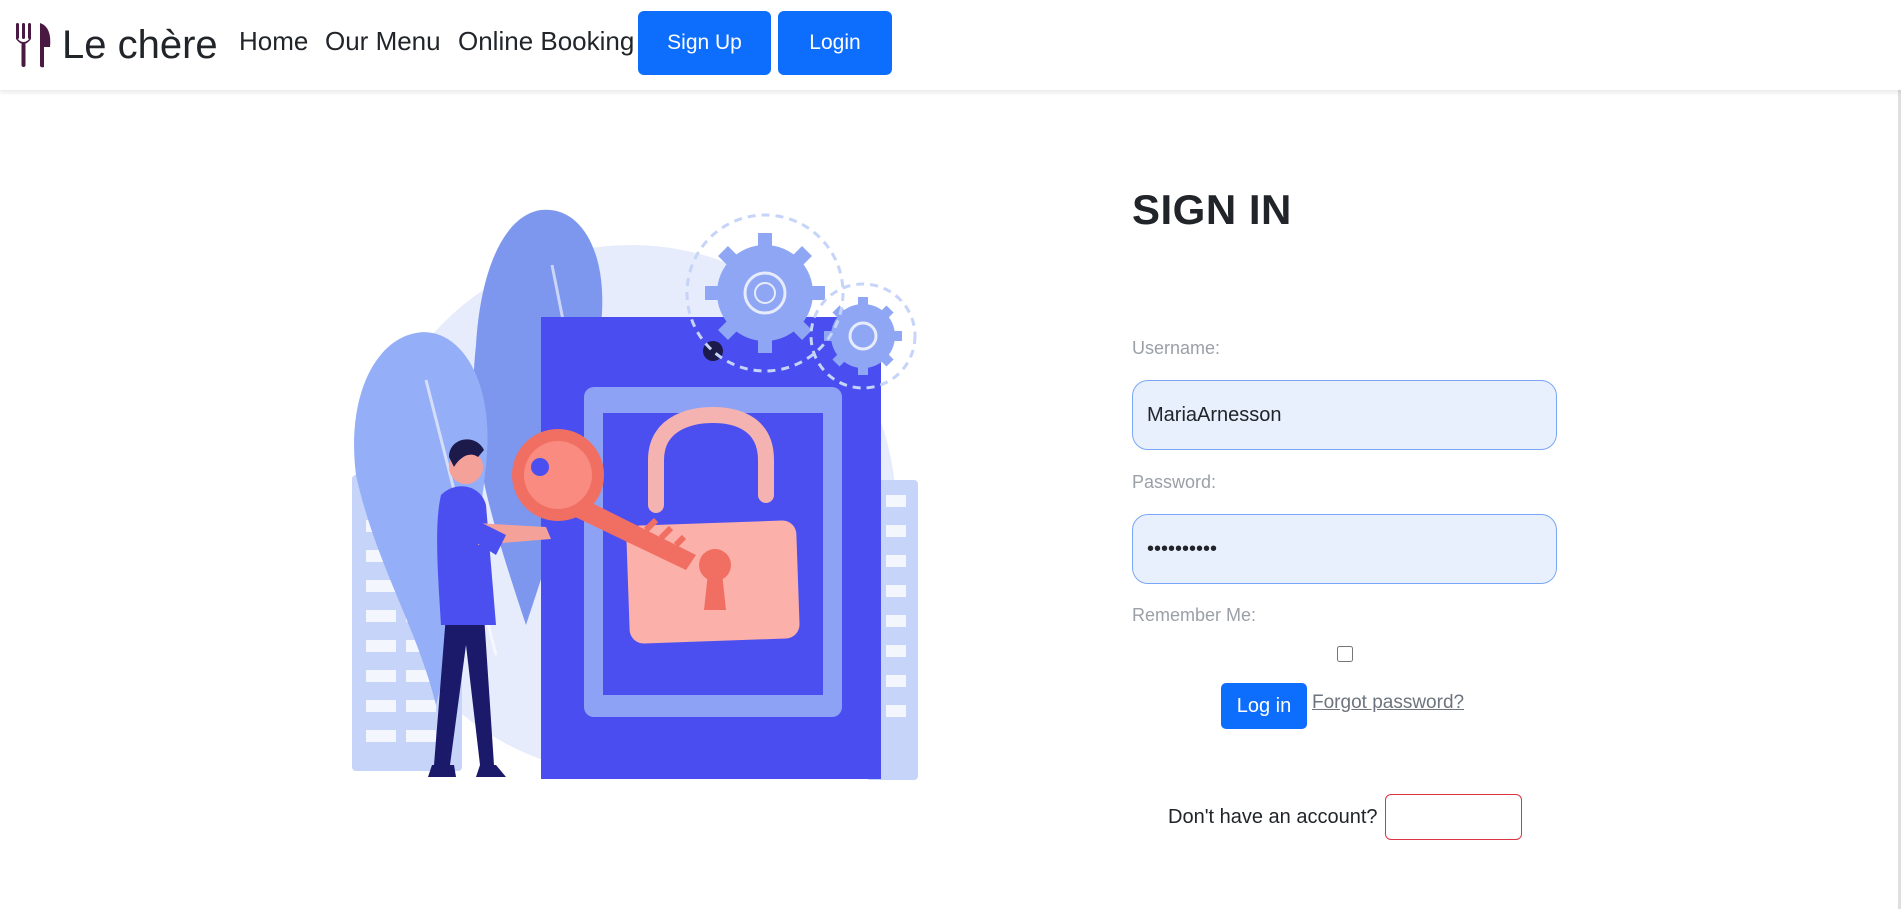  Describe the element at coordinates (1174, 482) in the screenshot. I see `password-label: Password:` at that location.